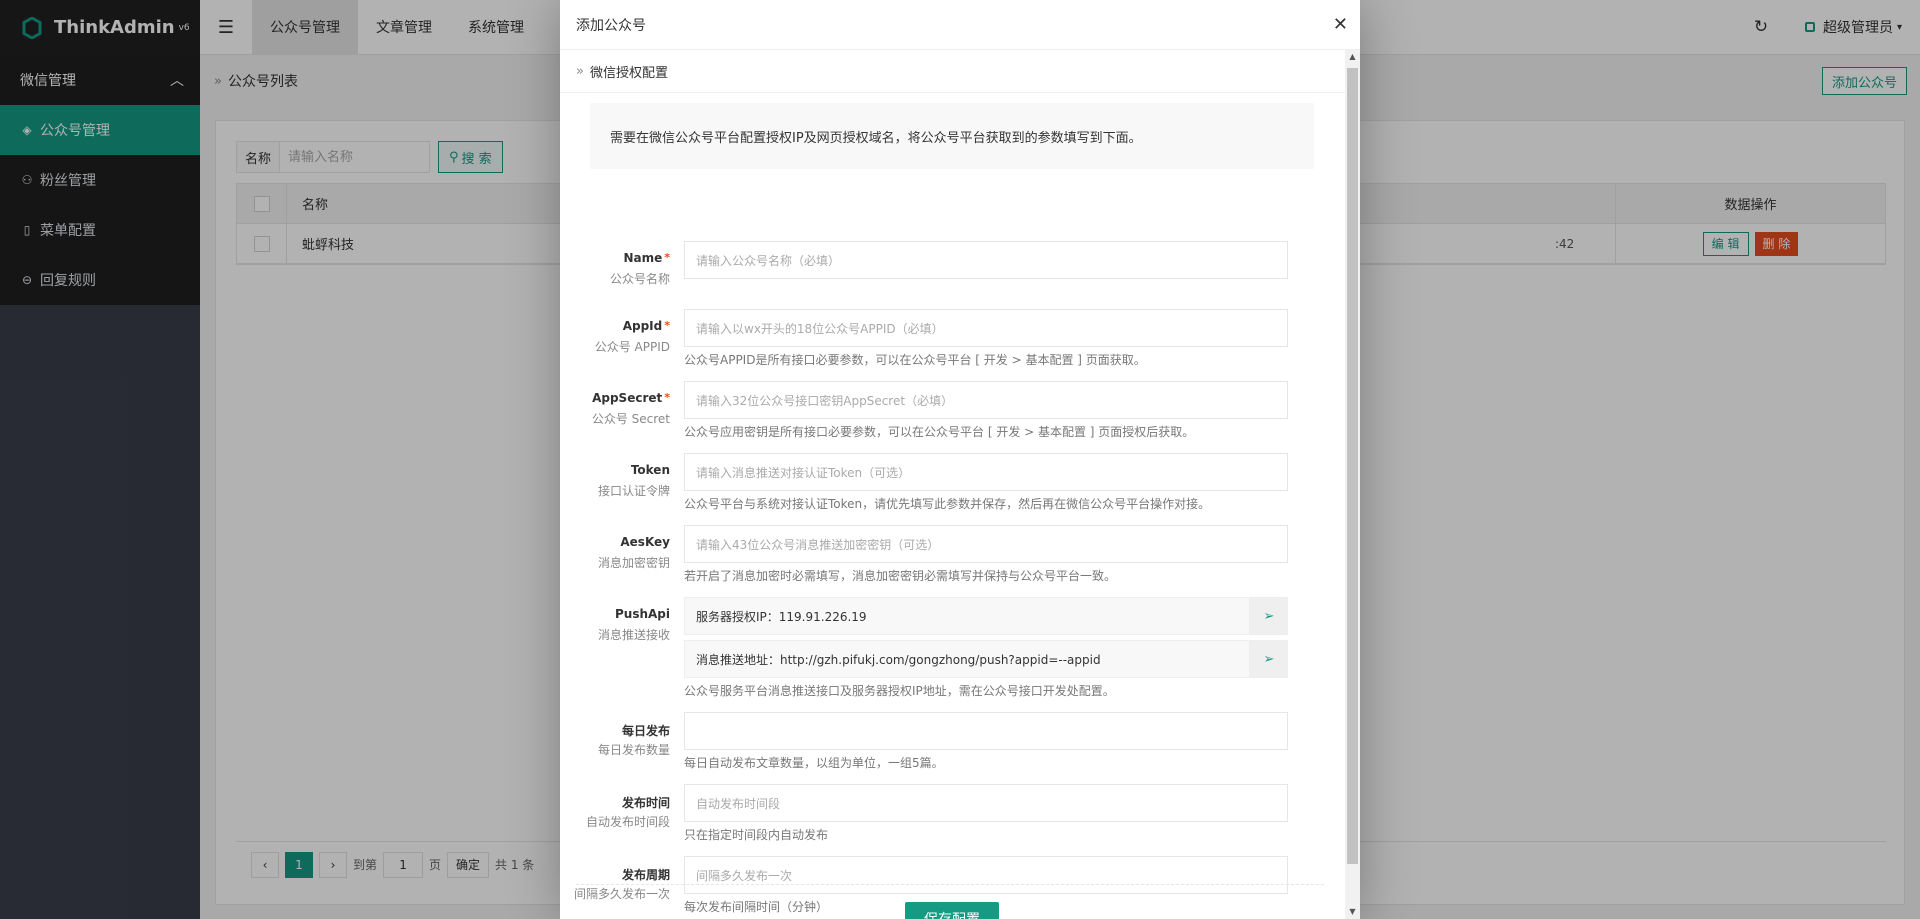 This screenshot has height=919, width=1920. Describe the element at coordinates (633, 635) in the screenshot. I see `field-subtitle: 消息推送接收` at that location.